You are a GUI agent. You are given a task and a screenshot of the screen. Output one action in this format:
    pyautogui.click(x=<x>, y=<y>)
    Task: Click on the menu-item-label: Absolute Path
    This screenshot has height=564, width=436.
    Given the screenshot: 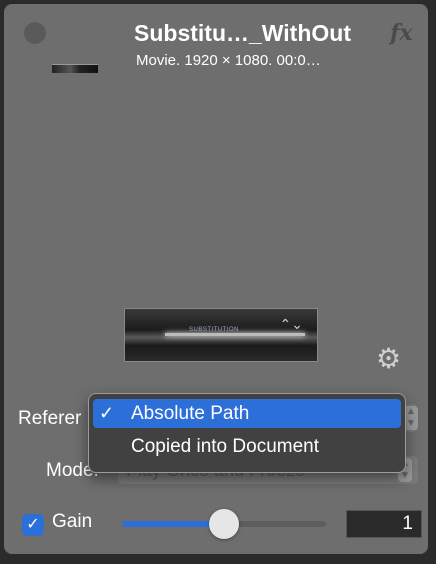 What is the action you would take?
    pyautogui.click(x=190, y=413)
    